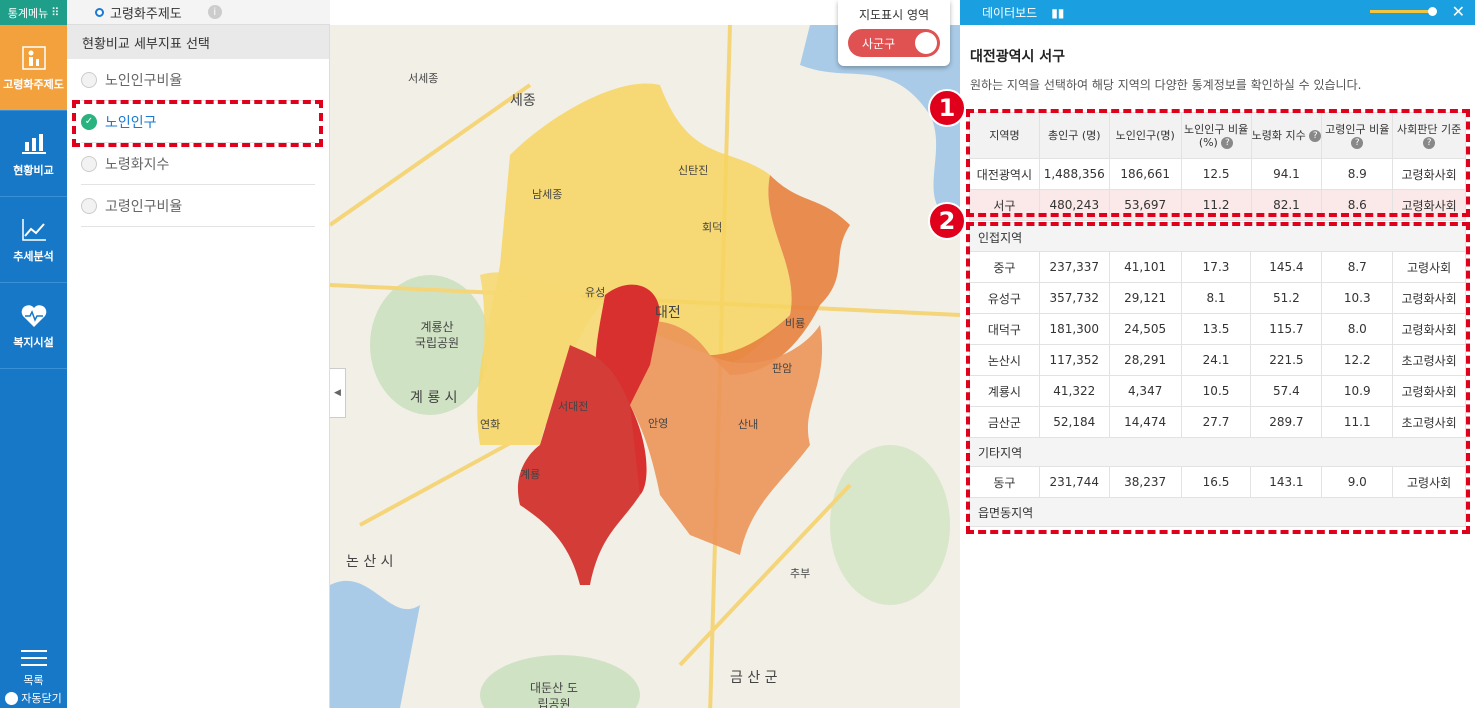 The width and height of the screenshot is (1475, 708). What do you see at coordinates (197, 123) in the screenshot?
I see `highlight-box` at bounding box center [197, 123].